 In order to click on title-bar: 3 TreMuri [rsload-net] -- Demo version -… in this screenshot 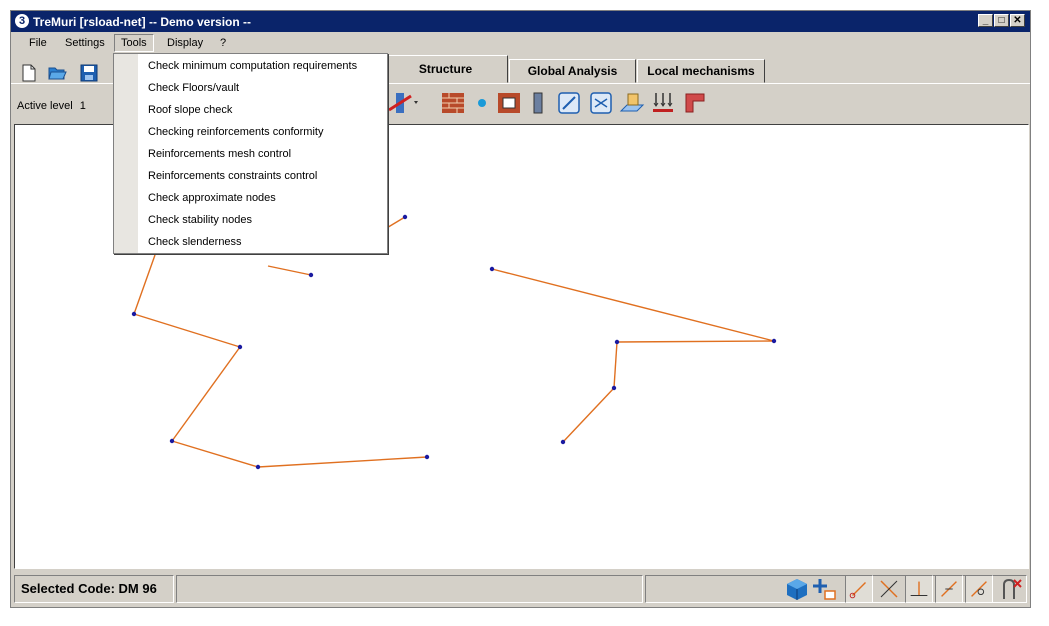, I will do `click(520, 21)`.